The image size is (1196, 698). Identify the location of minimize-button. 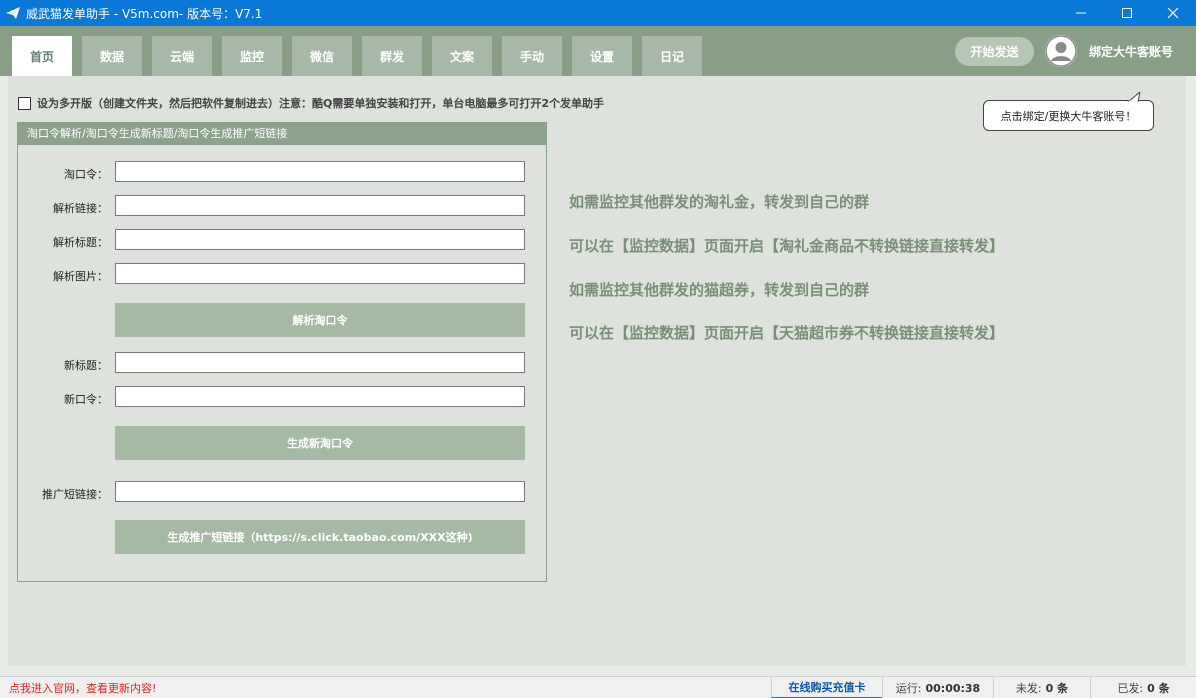
(1081, 13).